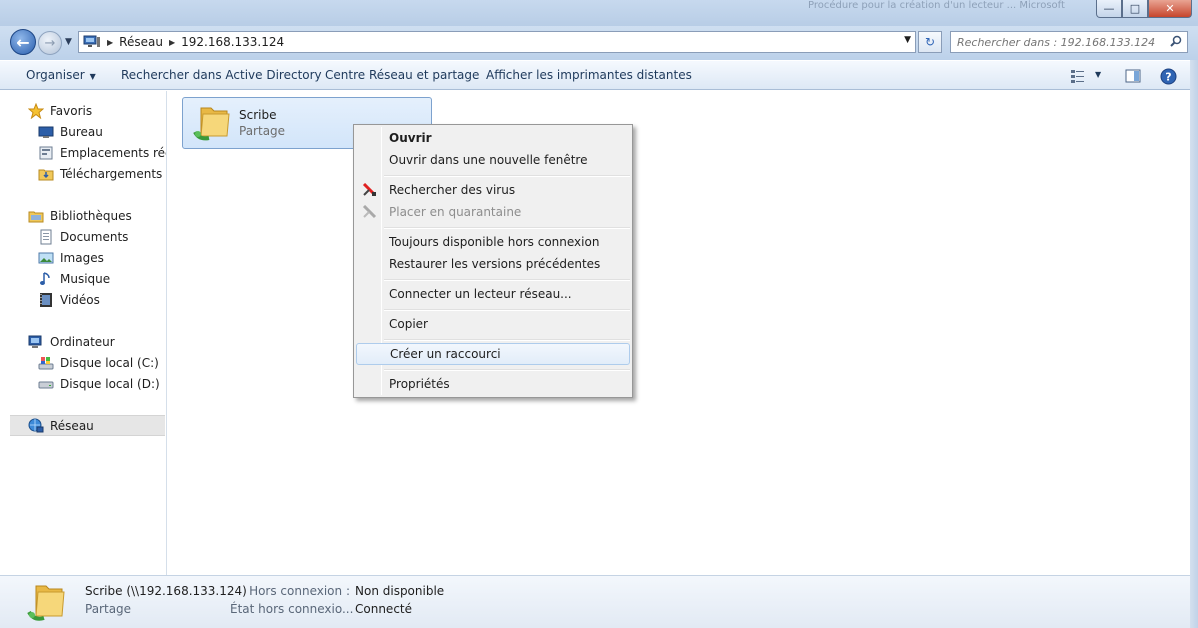 Image resolution: width=1198 pixels, height=628 pixels. I want to click on sidebar-item-videos: Vidéos, so click(69, 300).